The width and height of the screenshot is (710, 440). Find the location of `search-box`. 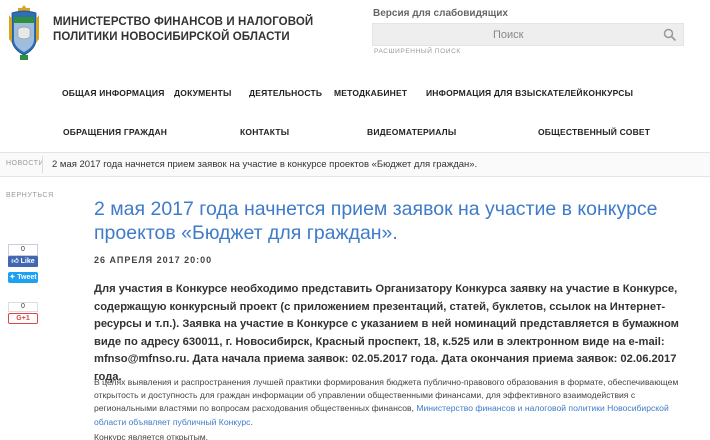

search-box is located at coordinates (528, 34).